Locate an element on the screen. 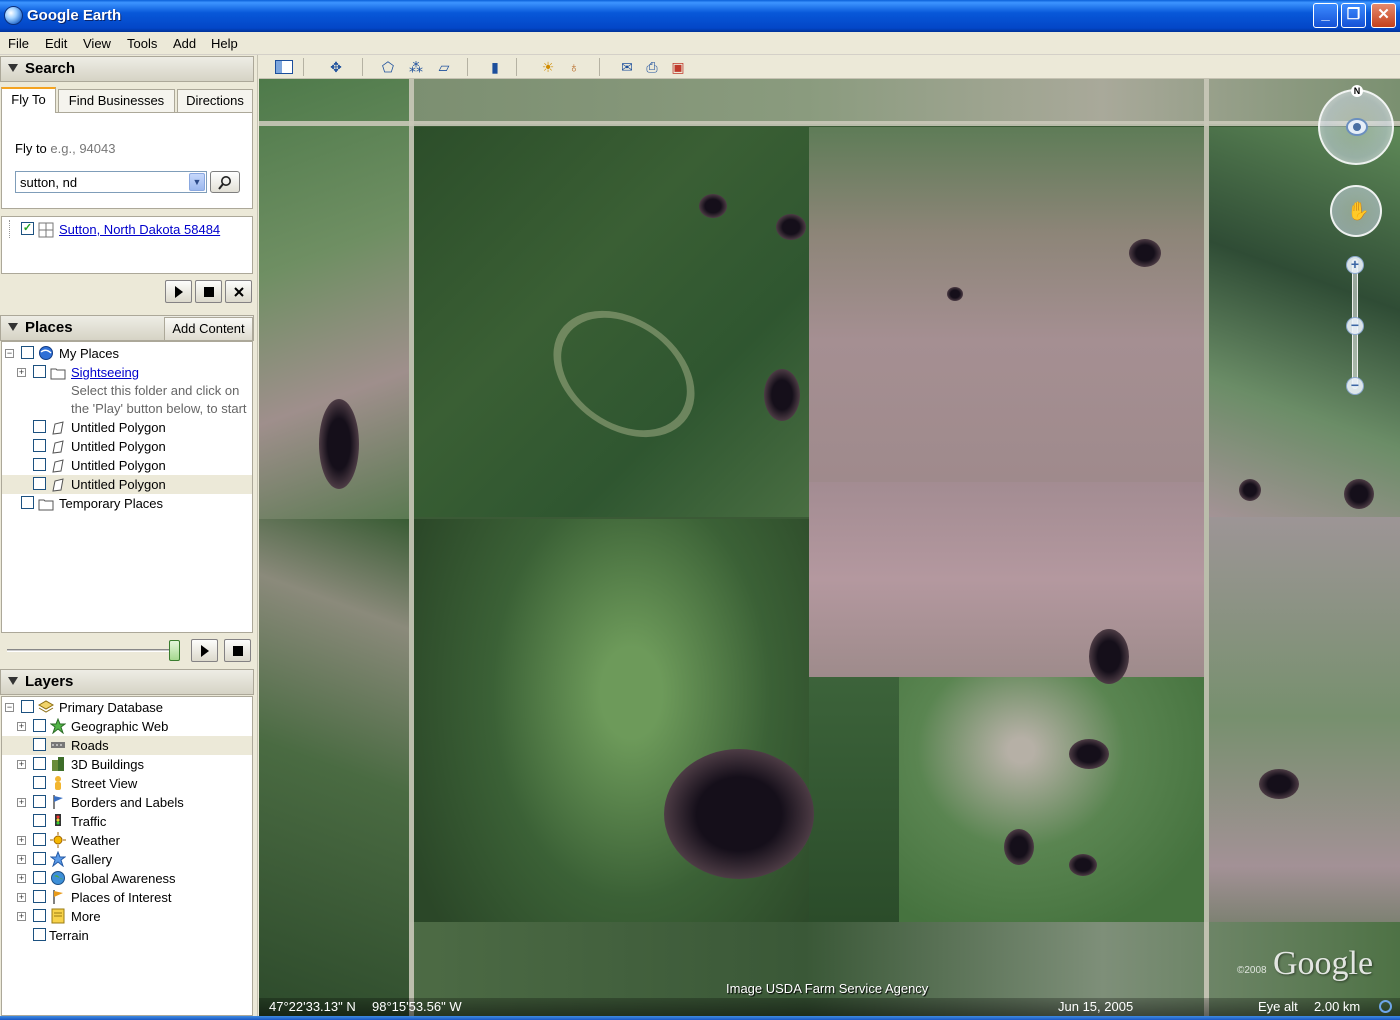 This screenshot has height=1020, width=1400. tree-item-temporary-places: Temporary Places is located at coordinates (127, 503).